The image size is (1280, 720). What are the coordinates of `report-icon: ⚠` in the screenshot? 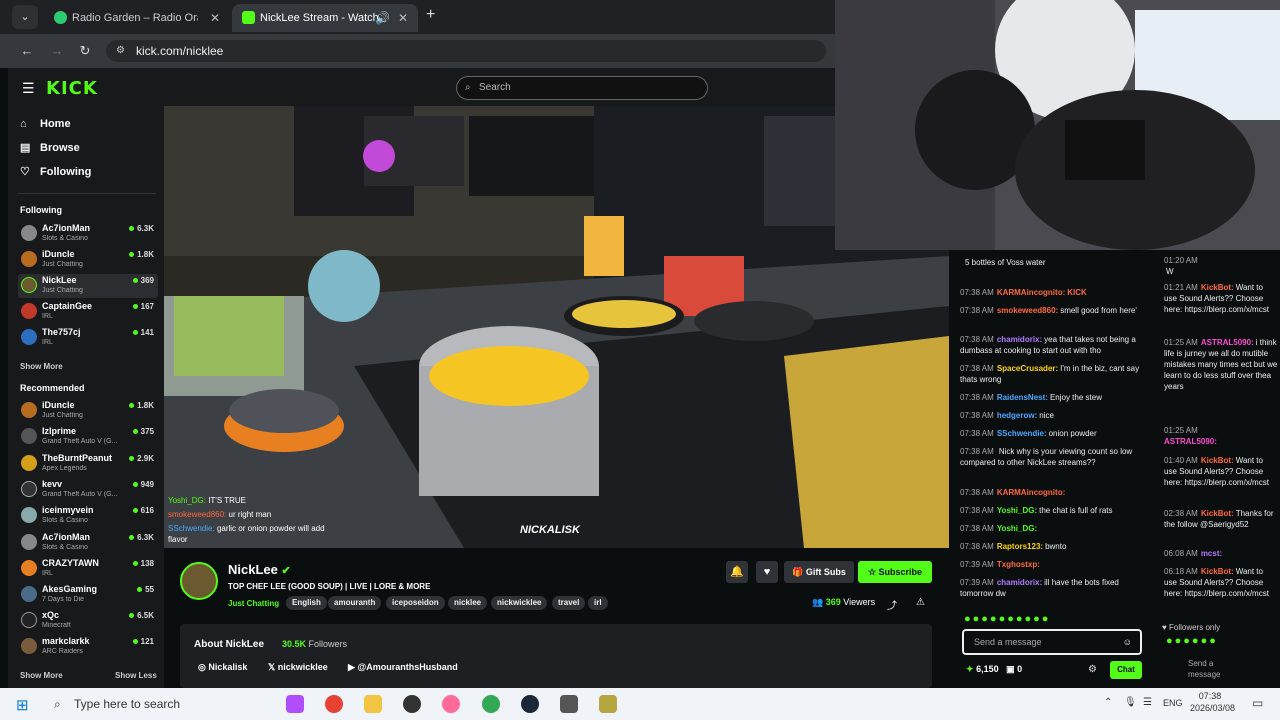 It's located at (920, 602).